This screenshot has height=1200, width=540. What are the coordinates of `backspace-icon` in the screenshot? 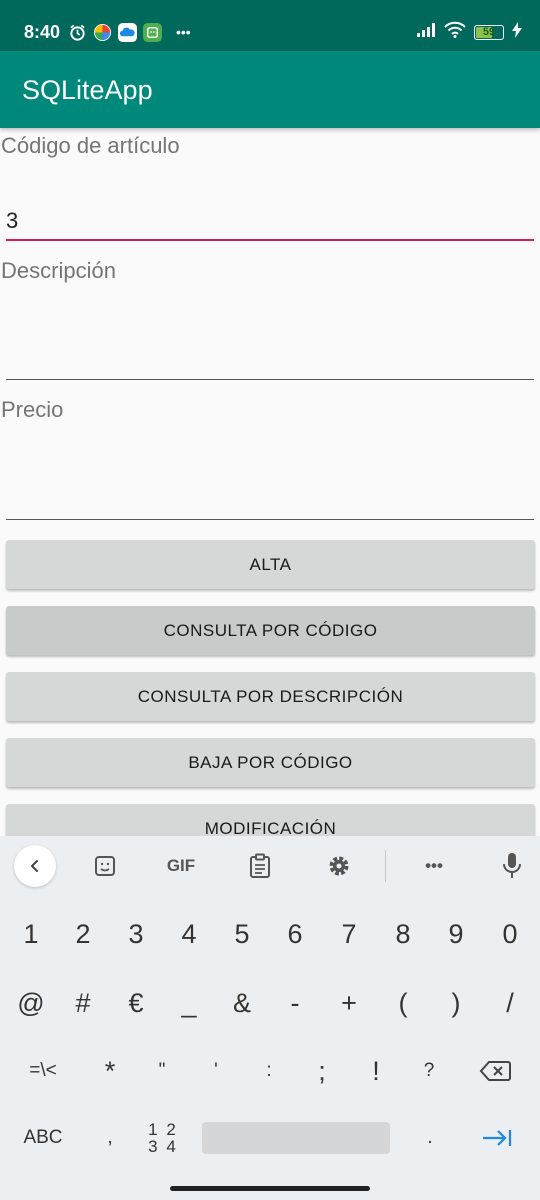 It's located at (495, 1071).